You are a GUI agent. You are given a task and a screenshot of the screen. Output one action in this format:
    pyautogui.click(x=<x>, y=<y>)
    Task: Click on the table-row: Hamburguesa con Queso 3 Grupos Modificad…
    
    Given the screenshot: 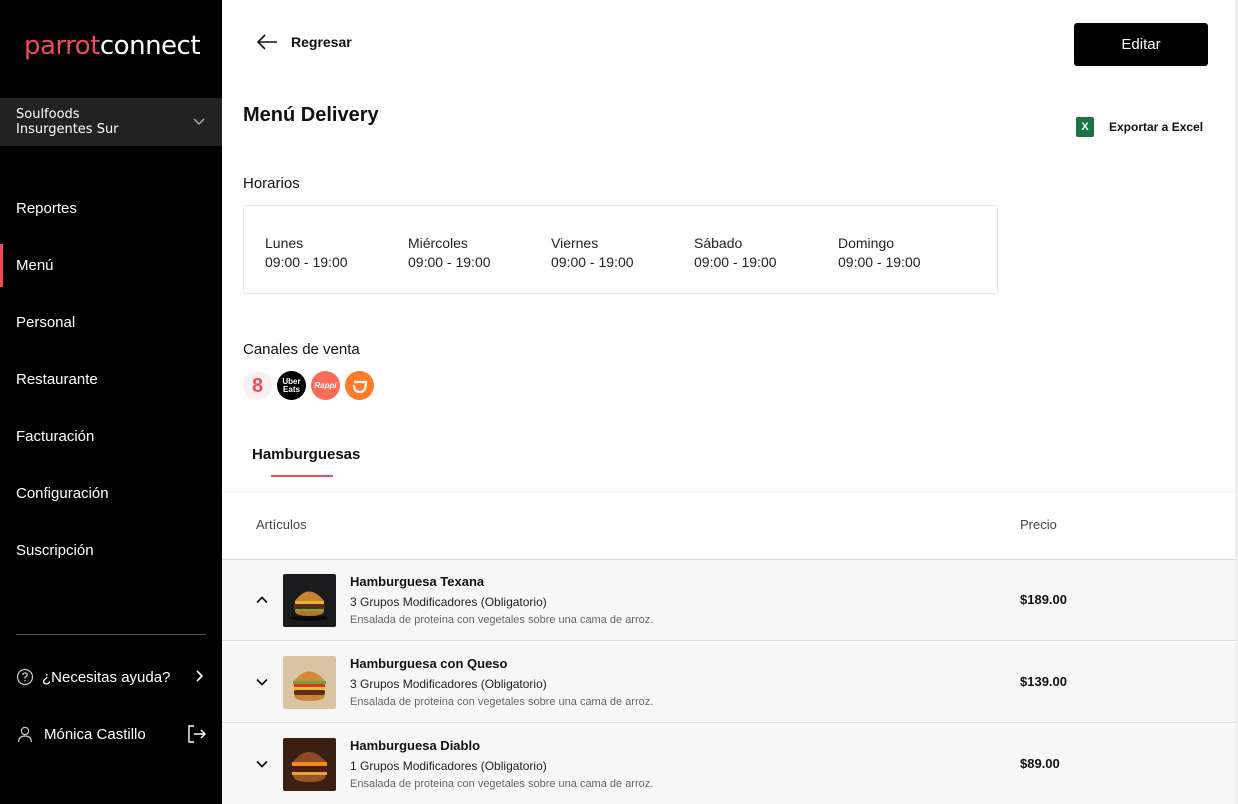 What is the action you would take?
    pyautogui.click(x=728, y=682)
    